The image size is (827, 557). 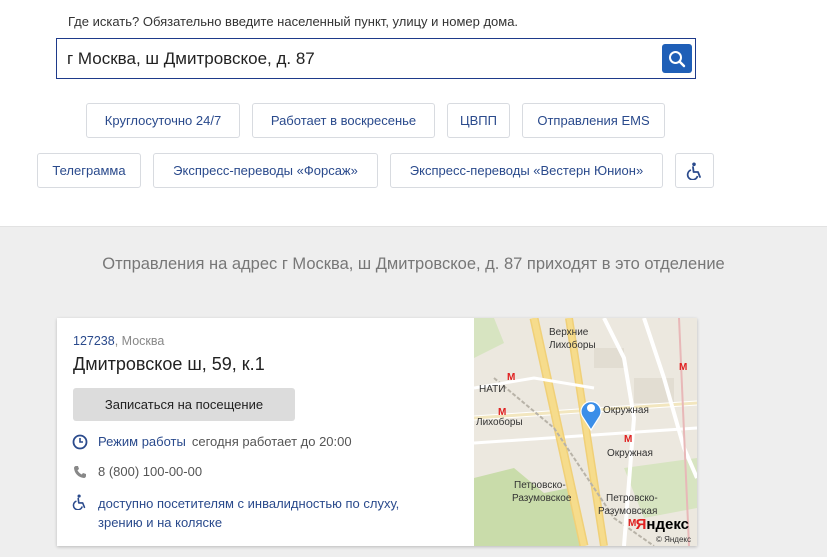 I want to click on office-city: , Москва, so click(x=139, y=341).